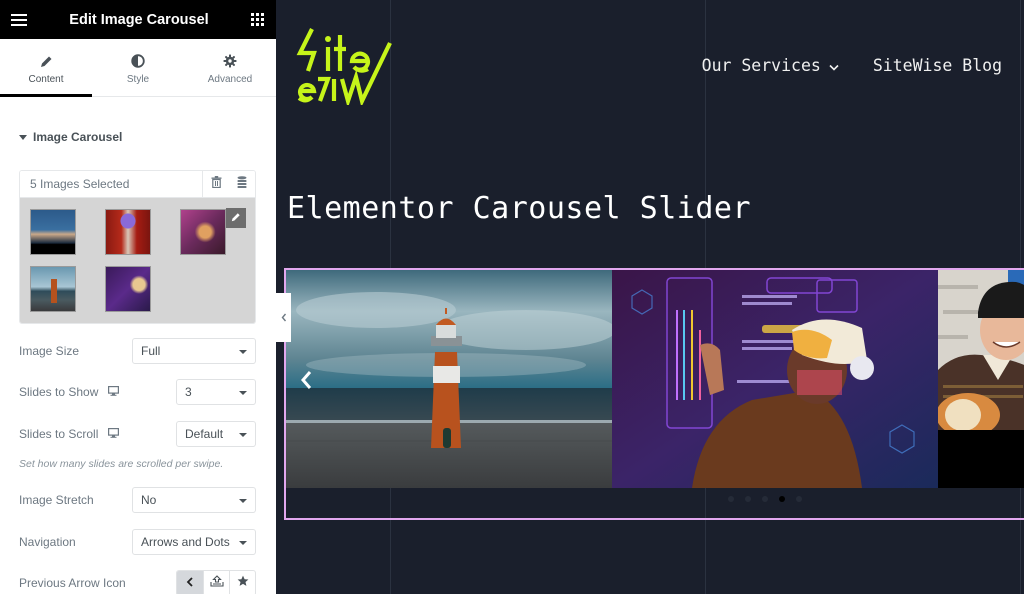  Describe the element at coordinates (137, 392) in the screenshot. I see `slides-to-show-control: Slides to Show 3` at that location.